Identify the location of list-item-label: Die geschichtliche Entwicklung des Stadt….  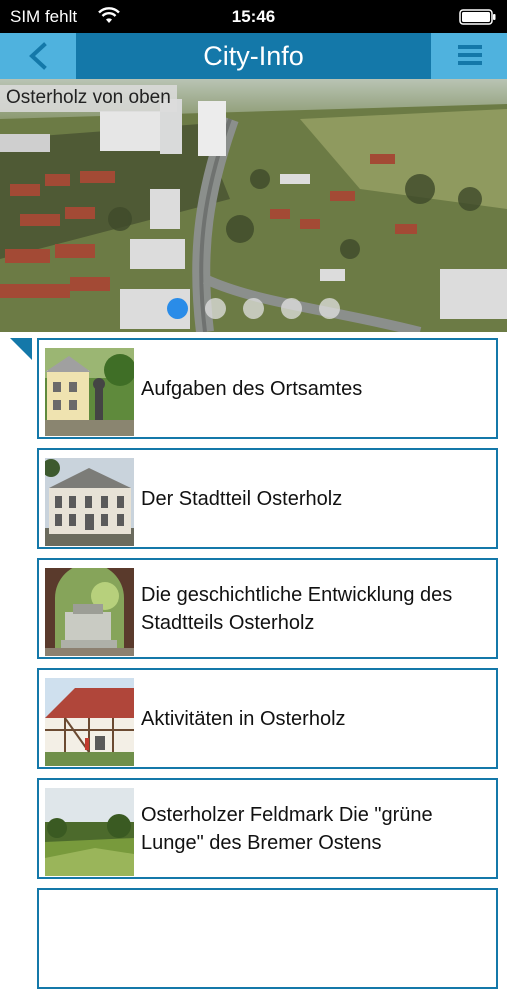
(297, 608).